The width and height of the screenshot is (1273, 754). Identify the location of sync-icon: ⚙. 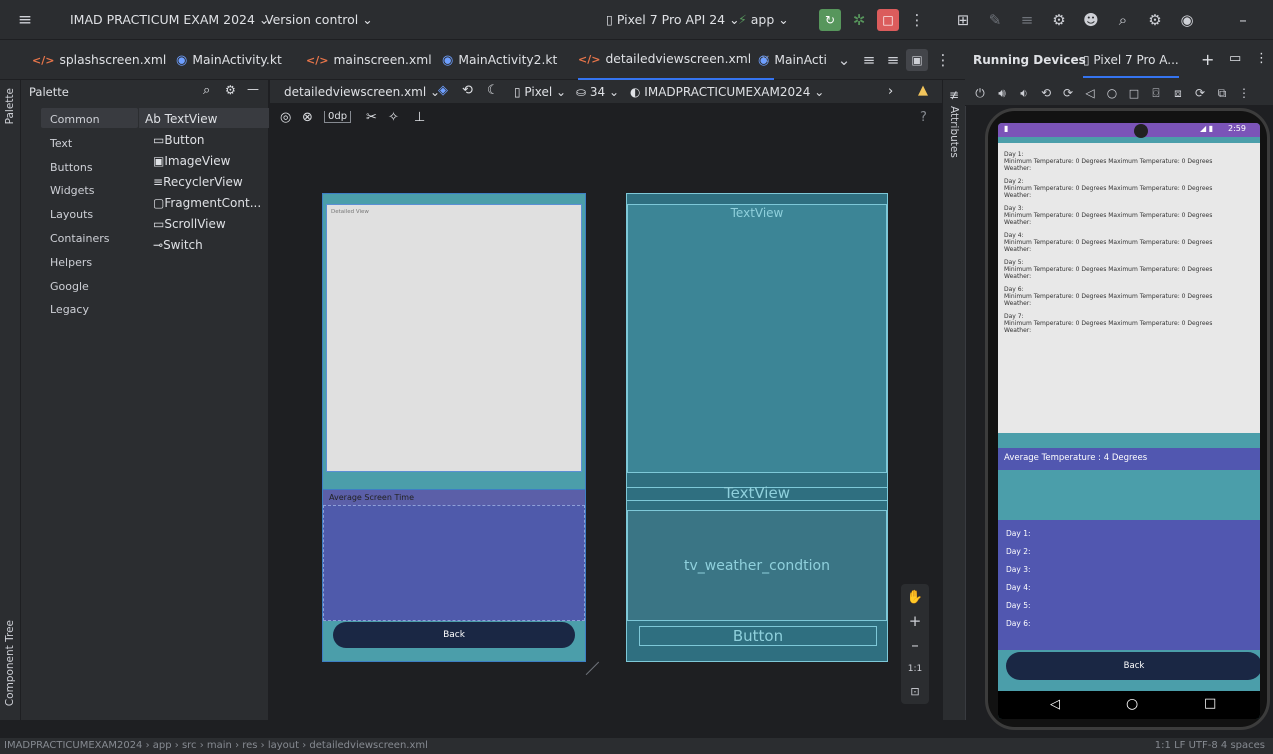
(1059, 20).